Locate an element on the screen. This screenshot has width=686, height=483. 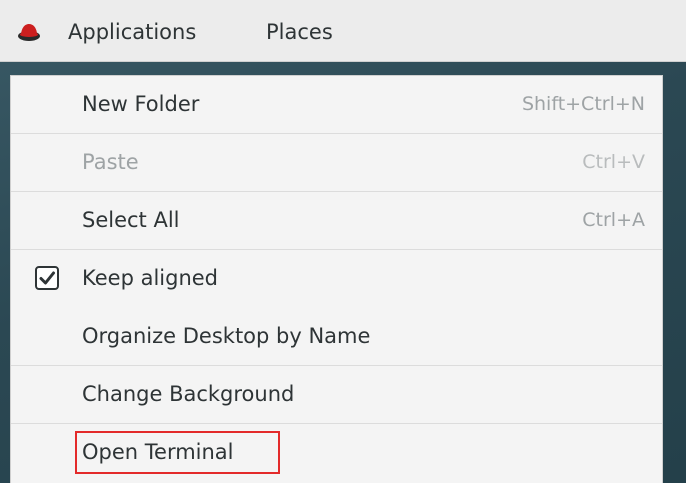
menu-item-label: Keep aligned is located at coordinates (150, 278).